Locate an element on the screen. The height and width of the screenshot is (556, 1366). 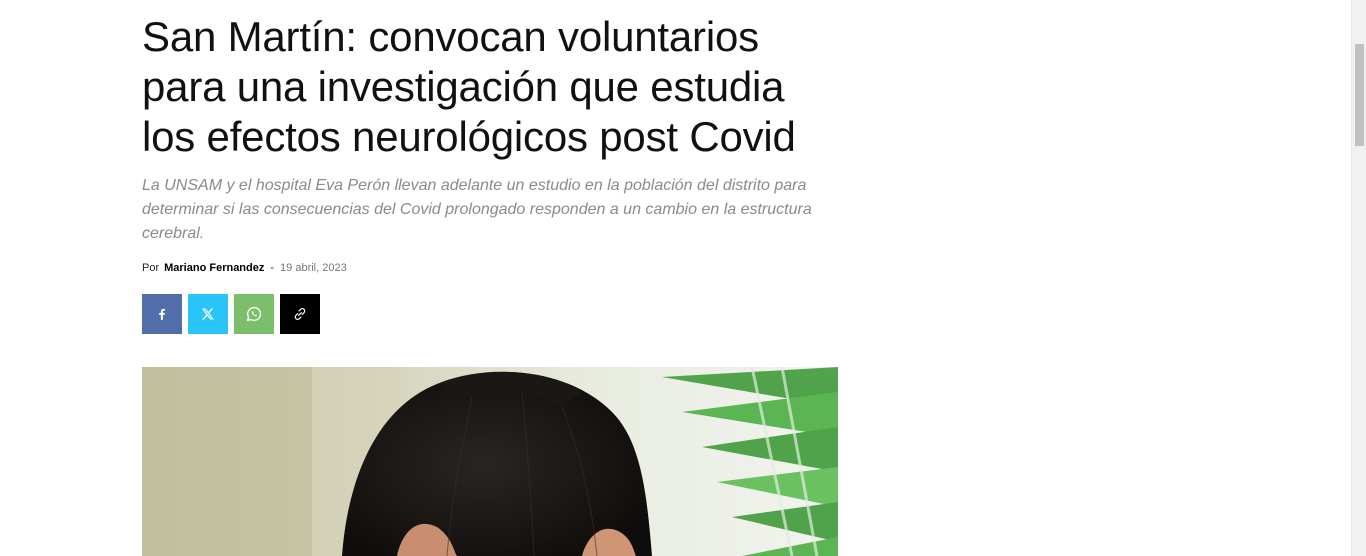
publish-date: 19 abril, 2023 is located at coordinates (313, 268).